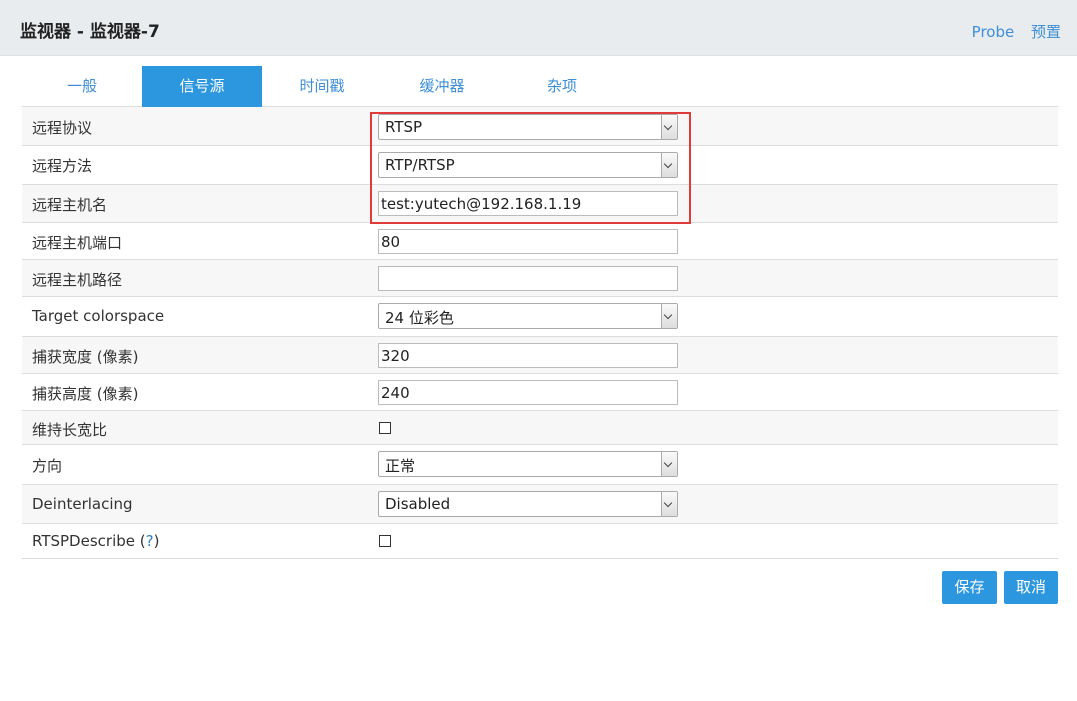 This screenshot has height=701, width=1077. I want to click on help-link: ?, so click(150, 541).